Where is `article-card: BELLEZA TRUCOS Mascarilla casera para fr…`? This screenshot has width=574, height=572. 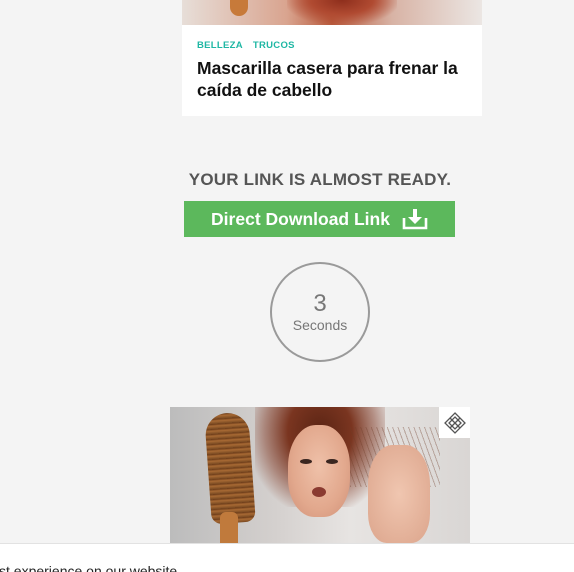
article-card: BELLEZA TRUCOS Mascarilla casera para fr… is located at coordinates (332, 58).